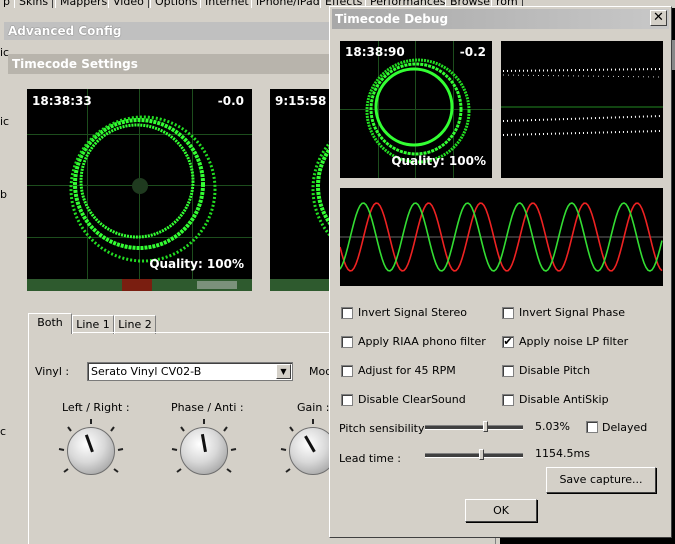 Image resolution: width=675 pixels, height=544 pixels. What do you see at coordinates (176, 4) in the screenshot?
I see `top-tab-options: Options` at bounding box center [176, 4].